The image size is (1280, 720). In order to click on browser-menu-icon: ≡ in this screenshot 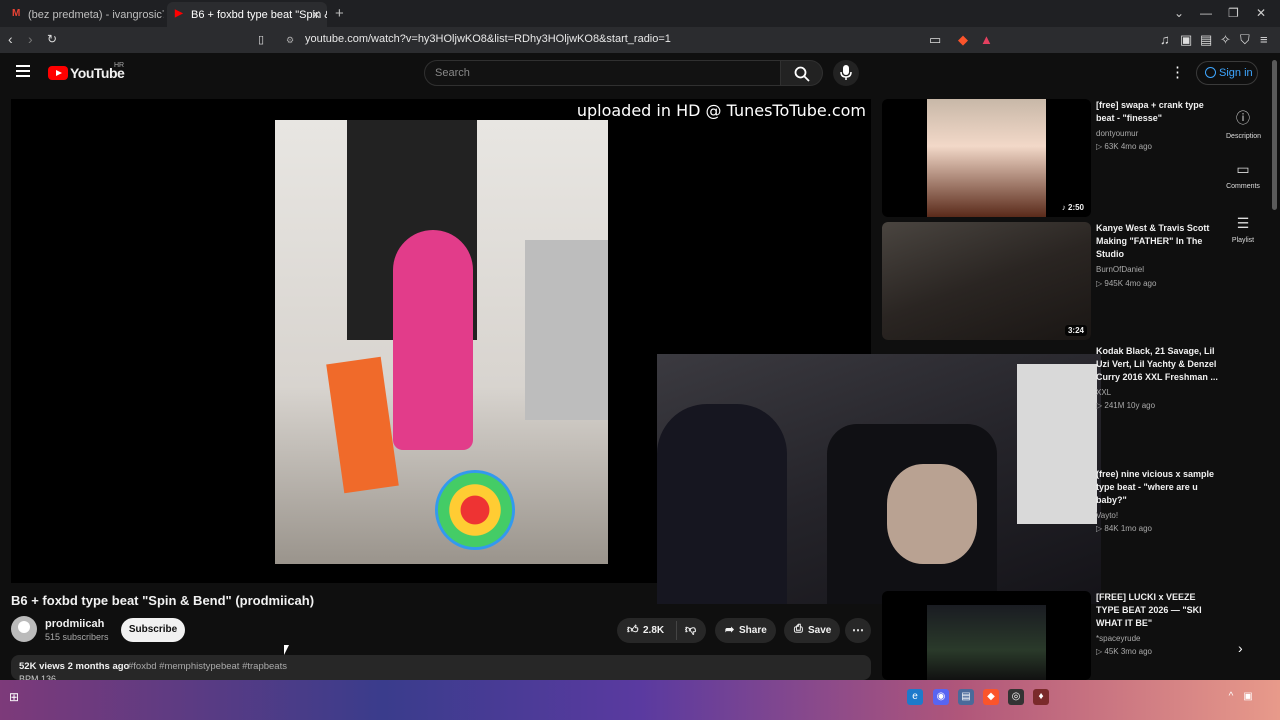, I will do `click(1264, 39)`.